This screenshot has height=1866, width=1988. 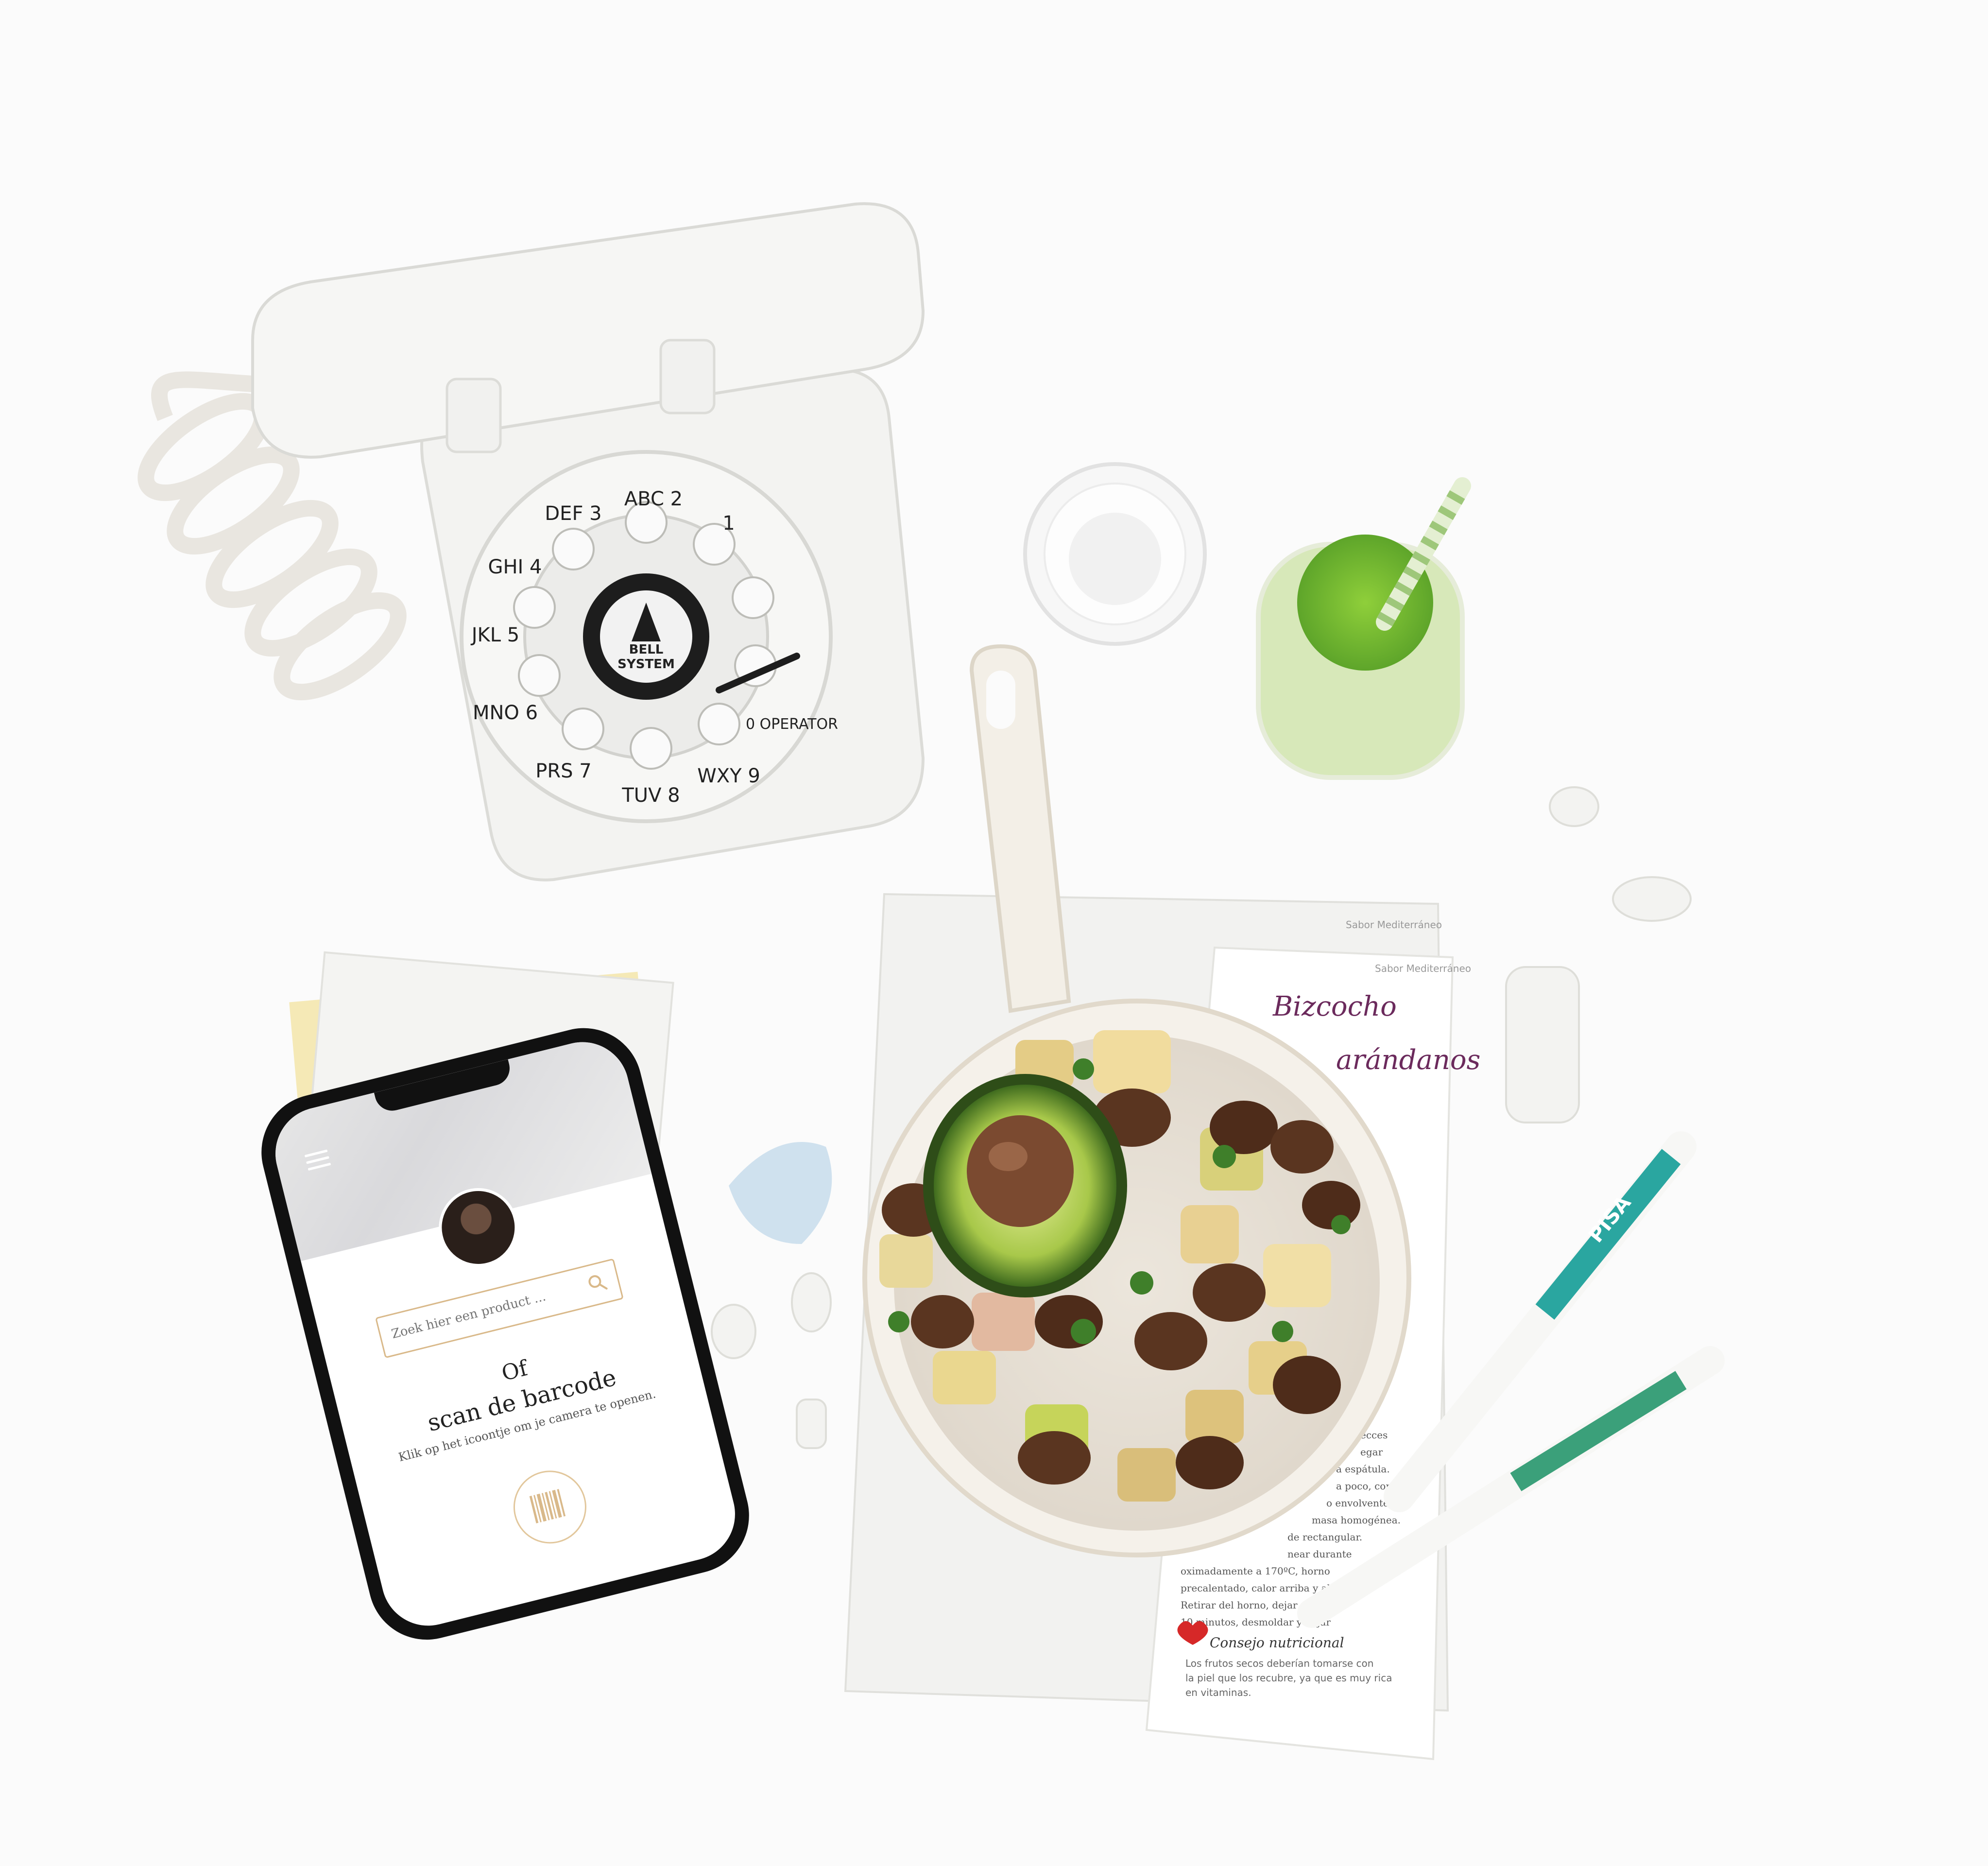 I want to click on frying-pan, so click(x=1136, y=1100).